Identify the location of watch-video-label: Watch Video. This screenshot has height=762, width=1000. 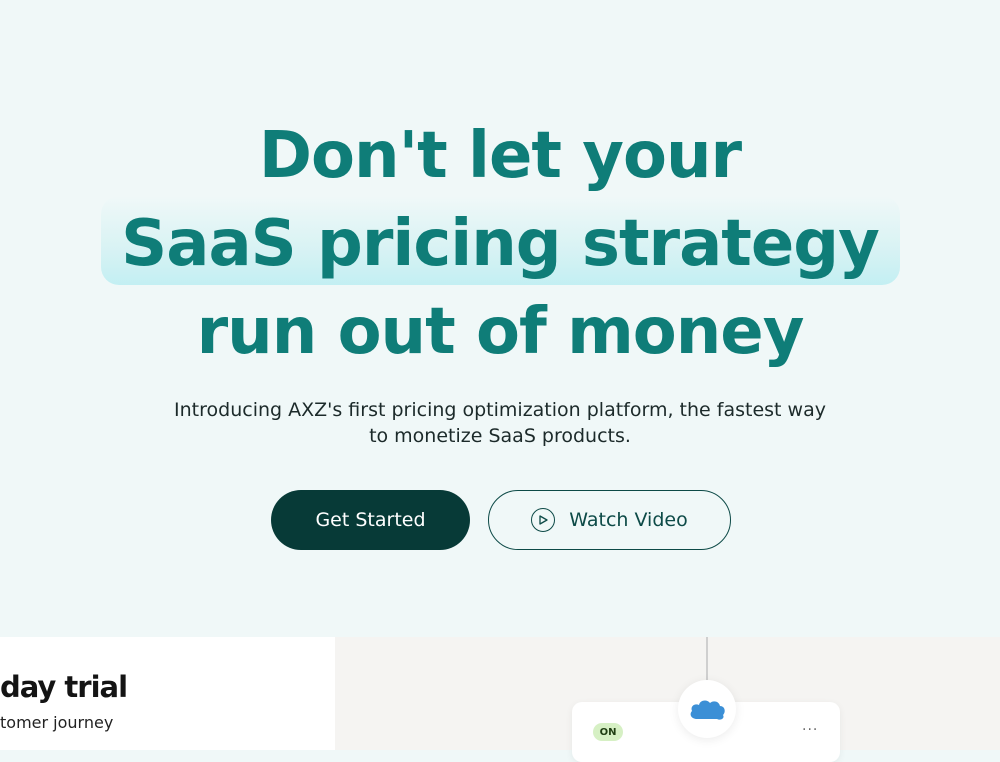
(628, 520).